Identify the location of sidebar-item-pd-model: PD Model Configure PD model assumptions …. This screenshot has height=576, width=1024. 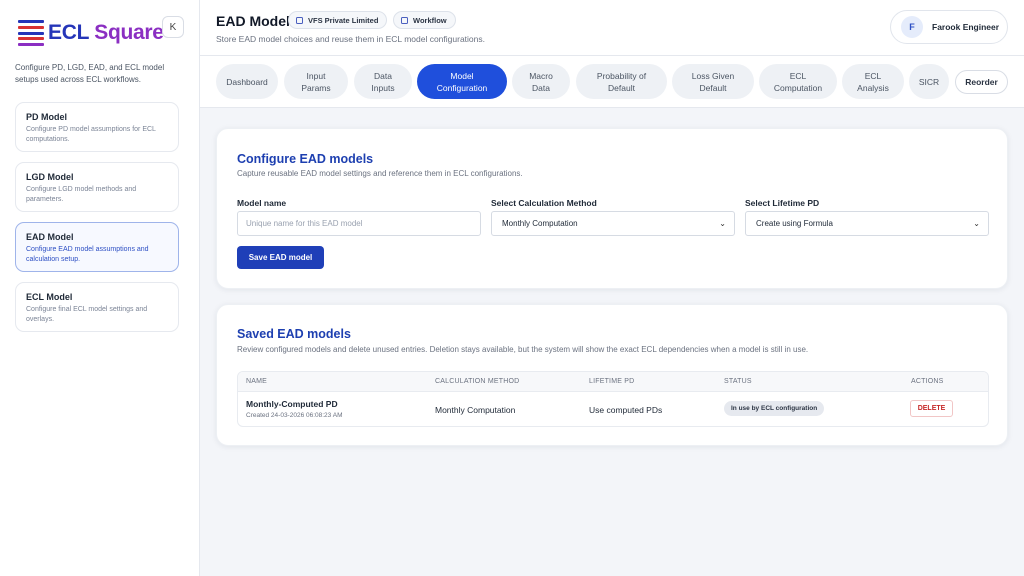
(97, 127).